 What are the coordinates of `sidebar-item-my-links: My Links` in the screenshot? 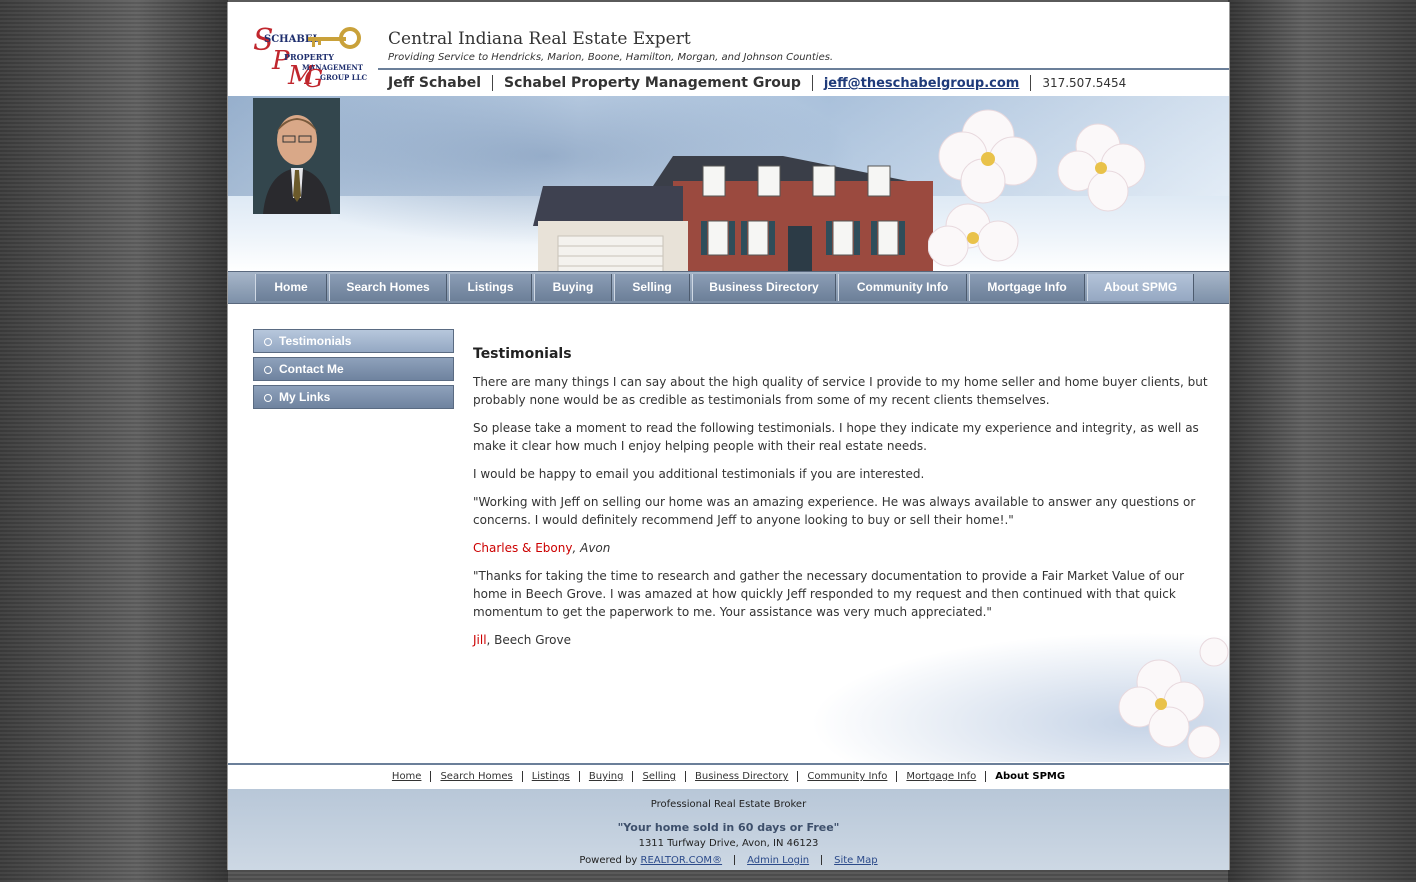 It's located at (353, 397).